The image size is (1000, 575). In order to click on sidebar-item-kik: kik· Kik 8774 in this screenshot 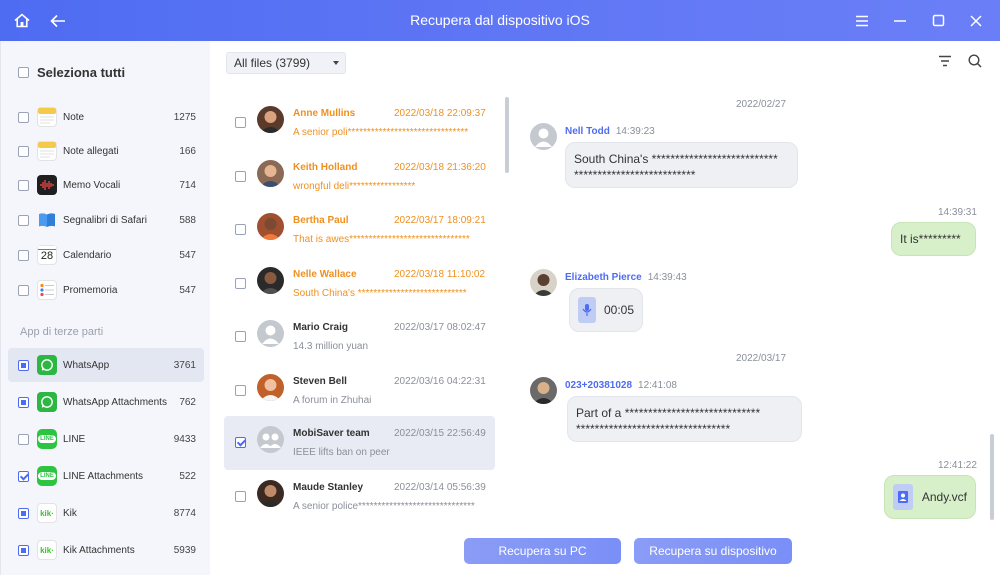, I will do `click(106, 513)`.